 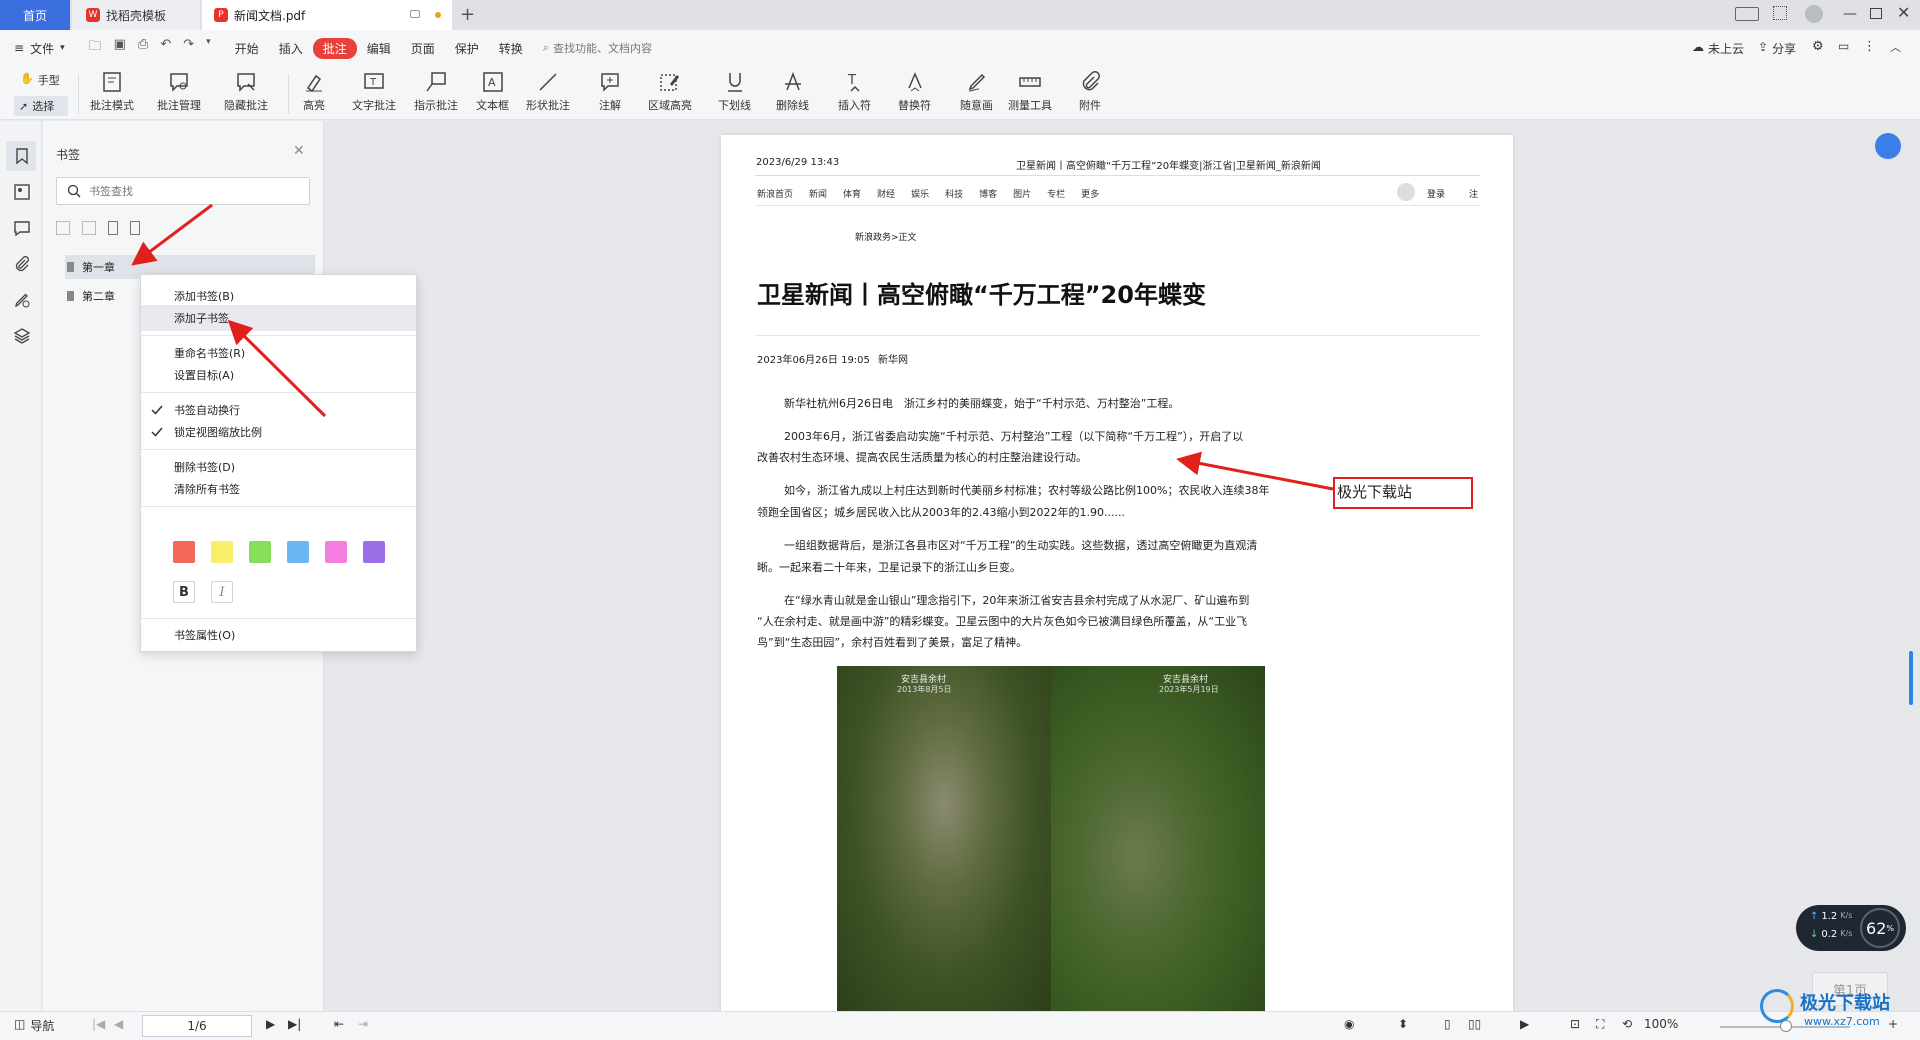 What do you see at coordinates (278, 318) in the screenshot?
I see `add-child-bookmark-item: 添加子书签` at bounding box center [278, 318].